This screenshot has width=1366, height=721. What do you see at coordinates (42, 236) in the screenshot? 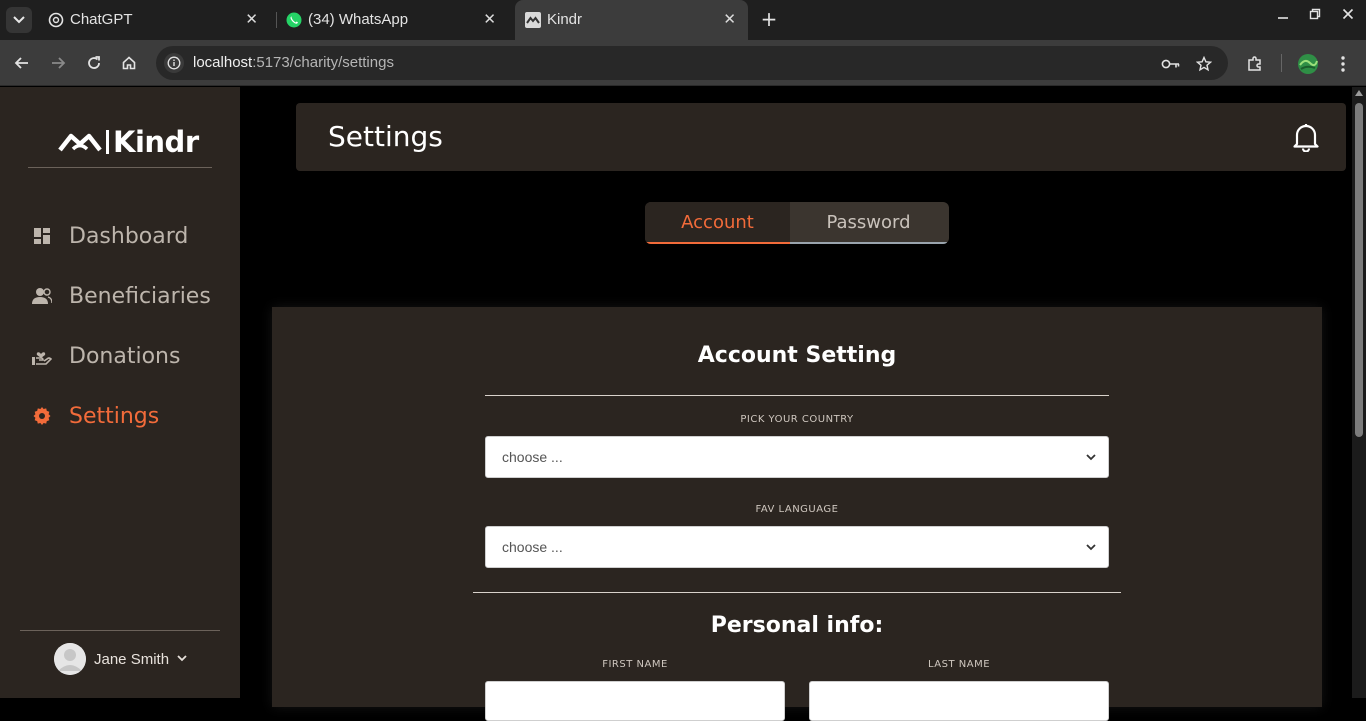
I see `dashboard-icon` at bounding box center [42, 236].